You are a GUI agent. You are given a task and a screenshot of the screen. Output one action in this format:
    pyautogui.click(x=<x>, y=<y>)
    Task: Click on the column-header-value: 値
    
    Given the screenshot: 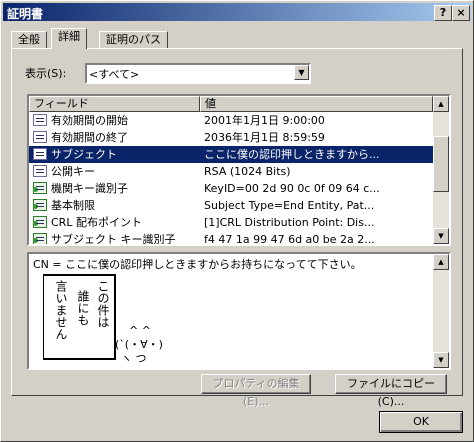 What is the action you would take?
    pyautogui.click(x=316, y=104)
    